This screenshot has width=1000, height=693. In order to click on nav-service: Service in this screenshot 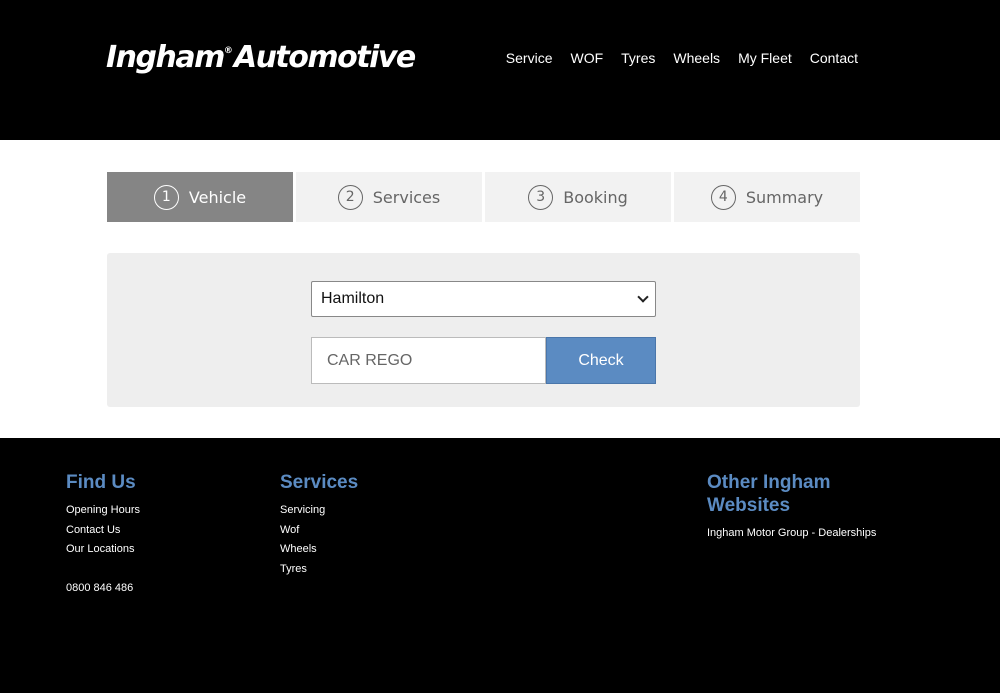, I will do `click(529, 58)`.